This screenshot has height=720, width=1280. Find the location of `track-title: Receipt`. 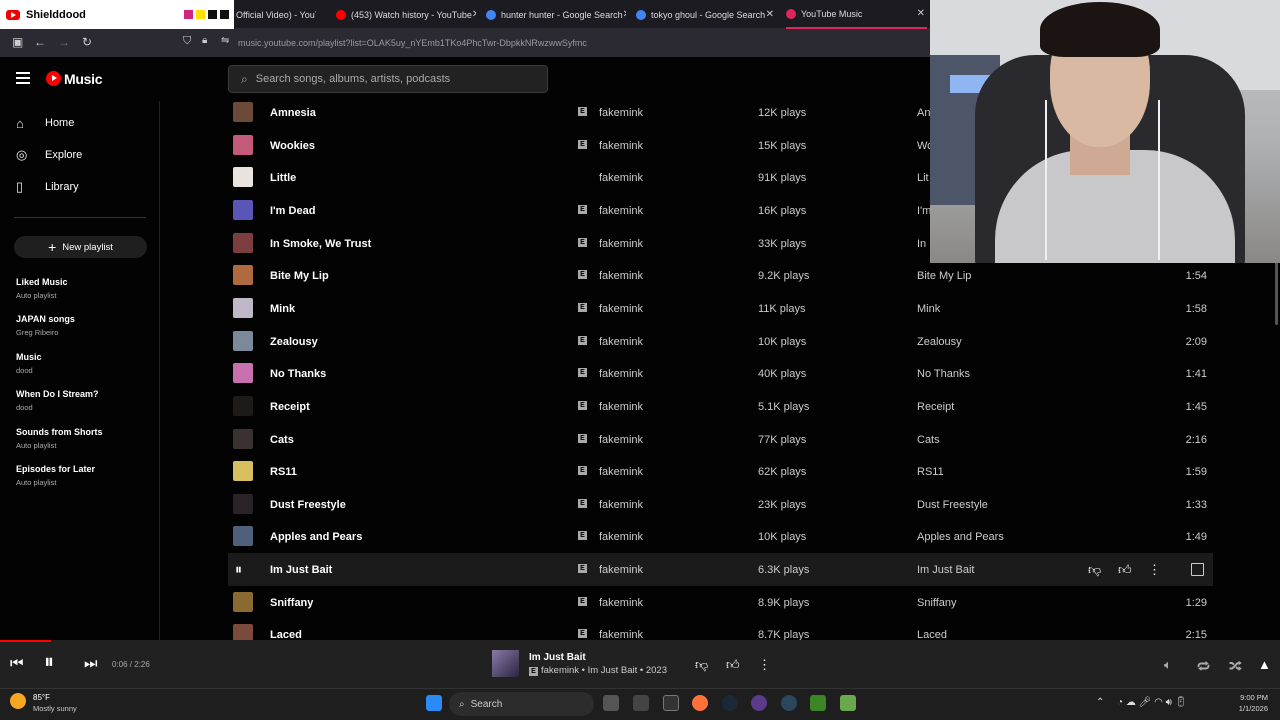

track-title: Receipt is located at coordinates (290, 407).